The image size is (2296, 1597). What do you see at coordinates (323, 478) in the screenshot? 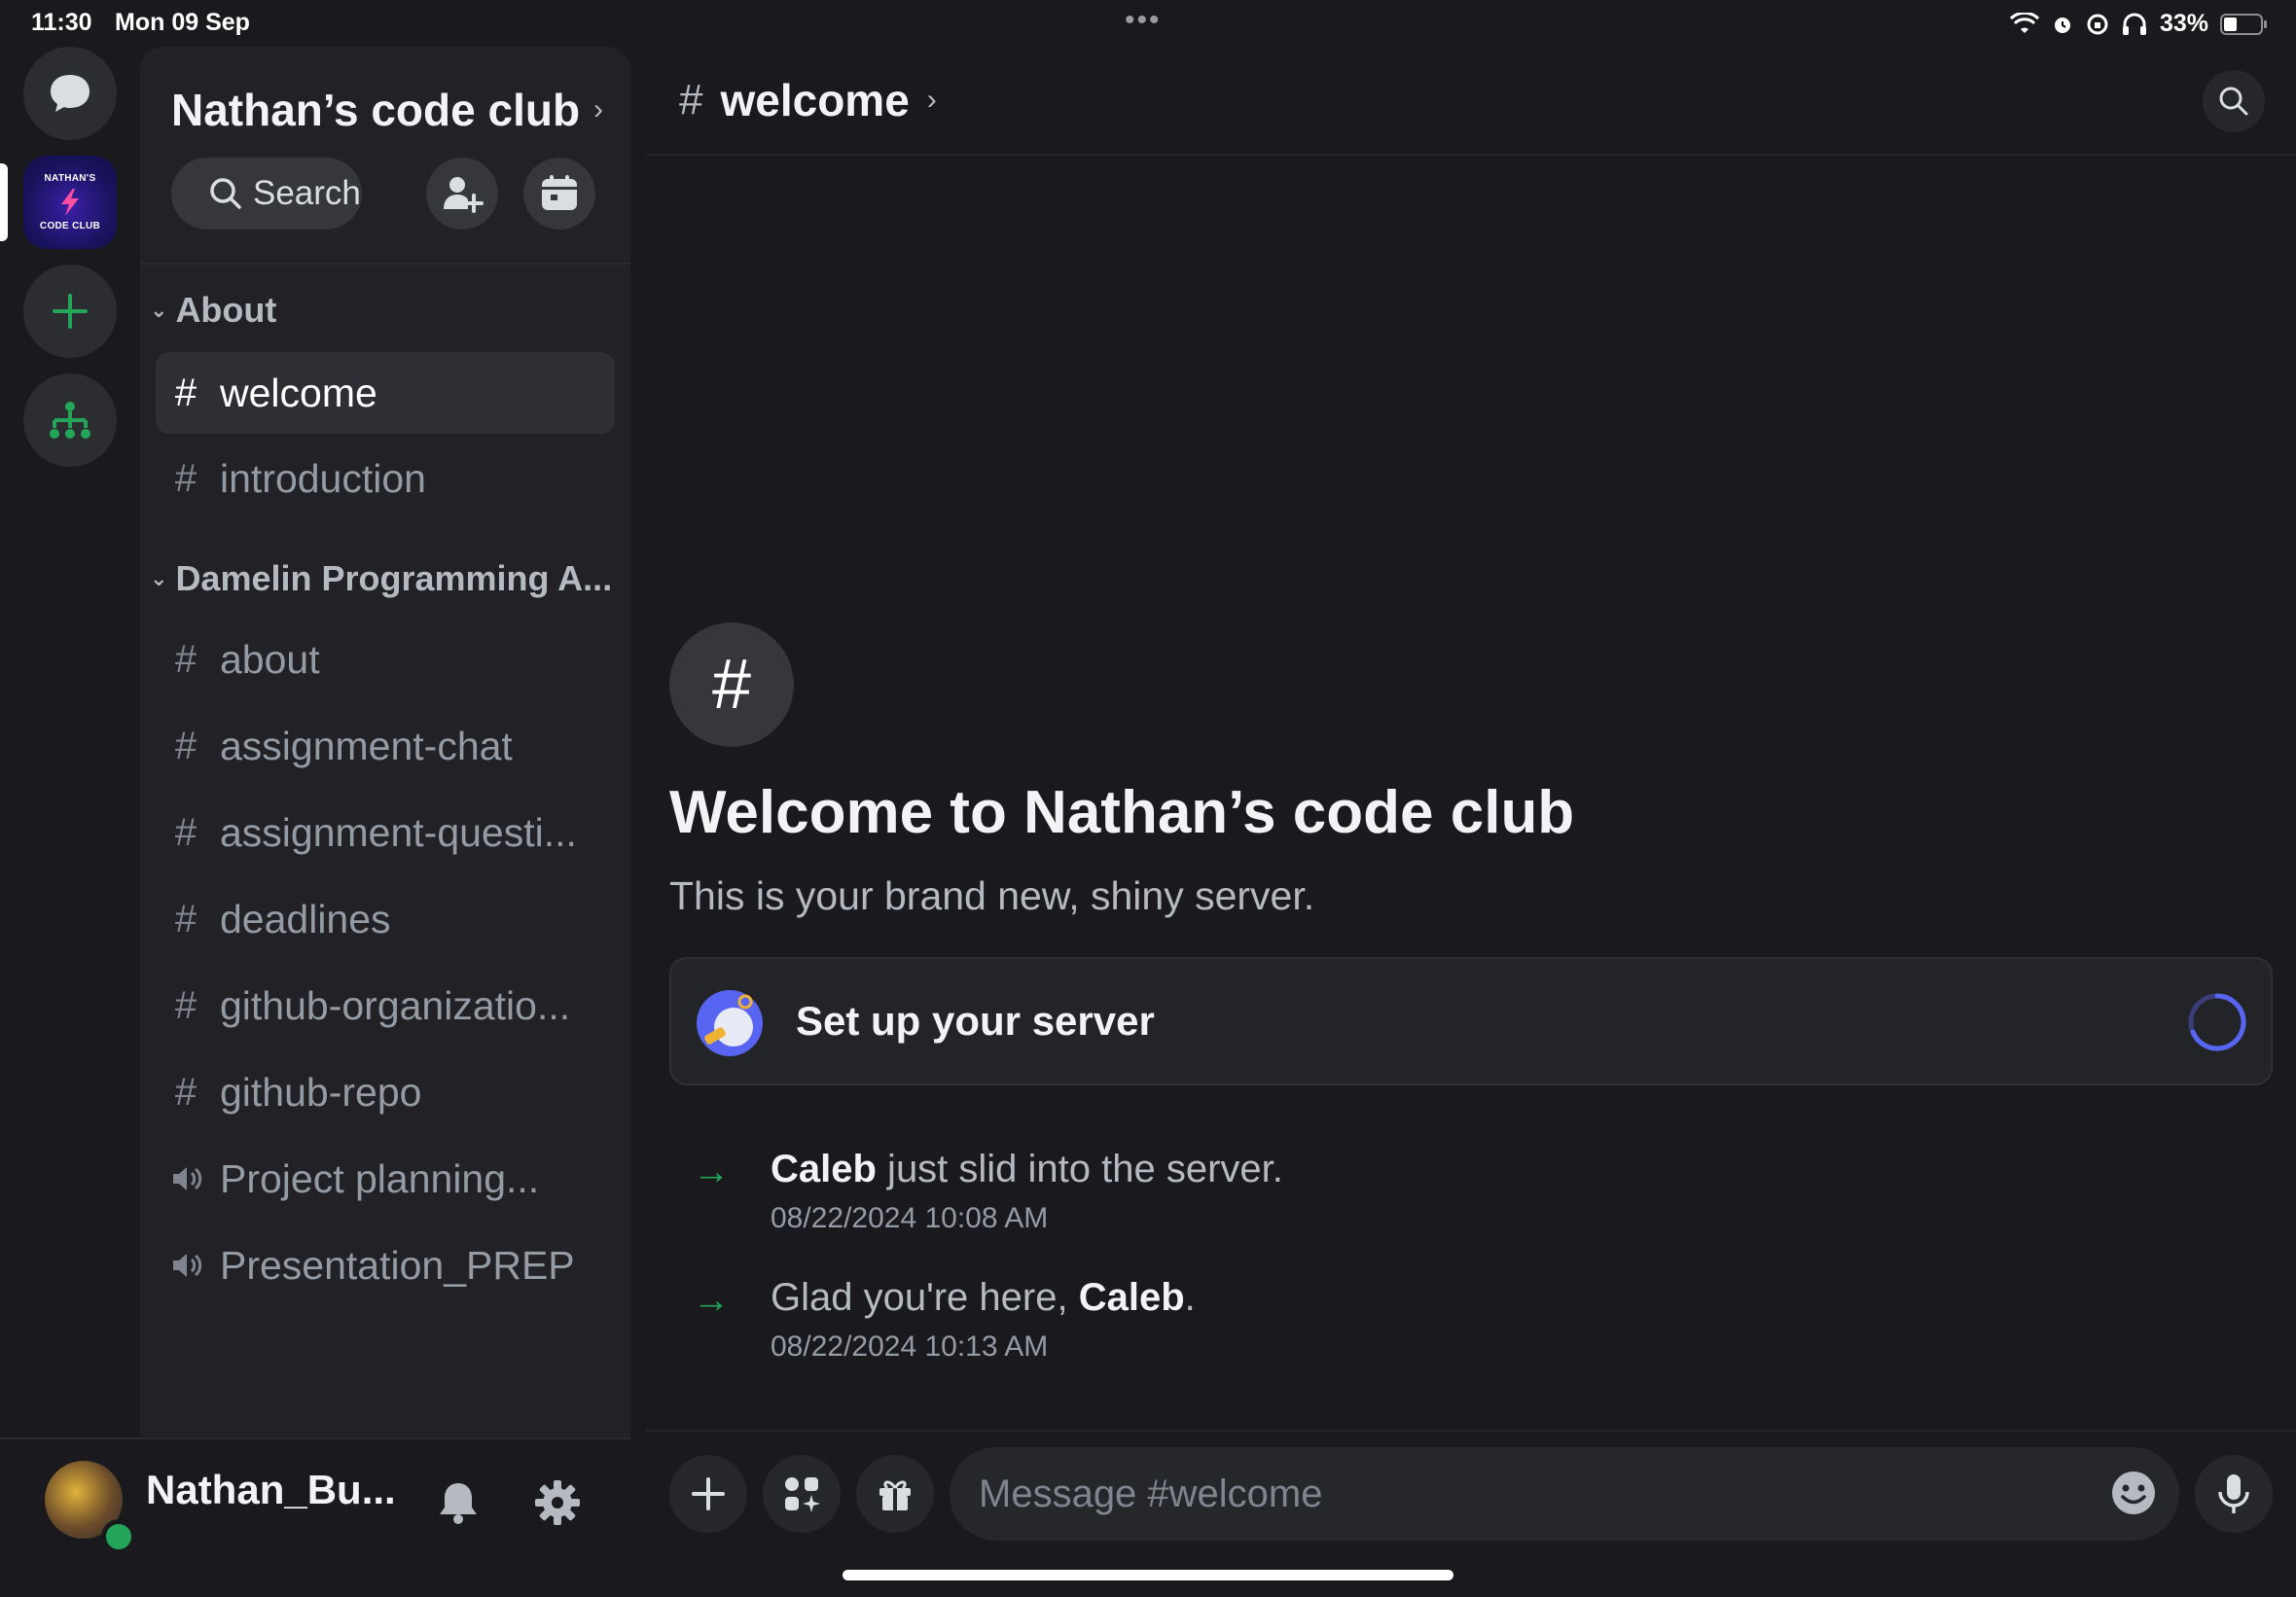
I see `channel-label: introduction` at bounding box center [323, 478].